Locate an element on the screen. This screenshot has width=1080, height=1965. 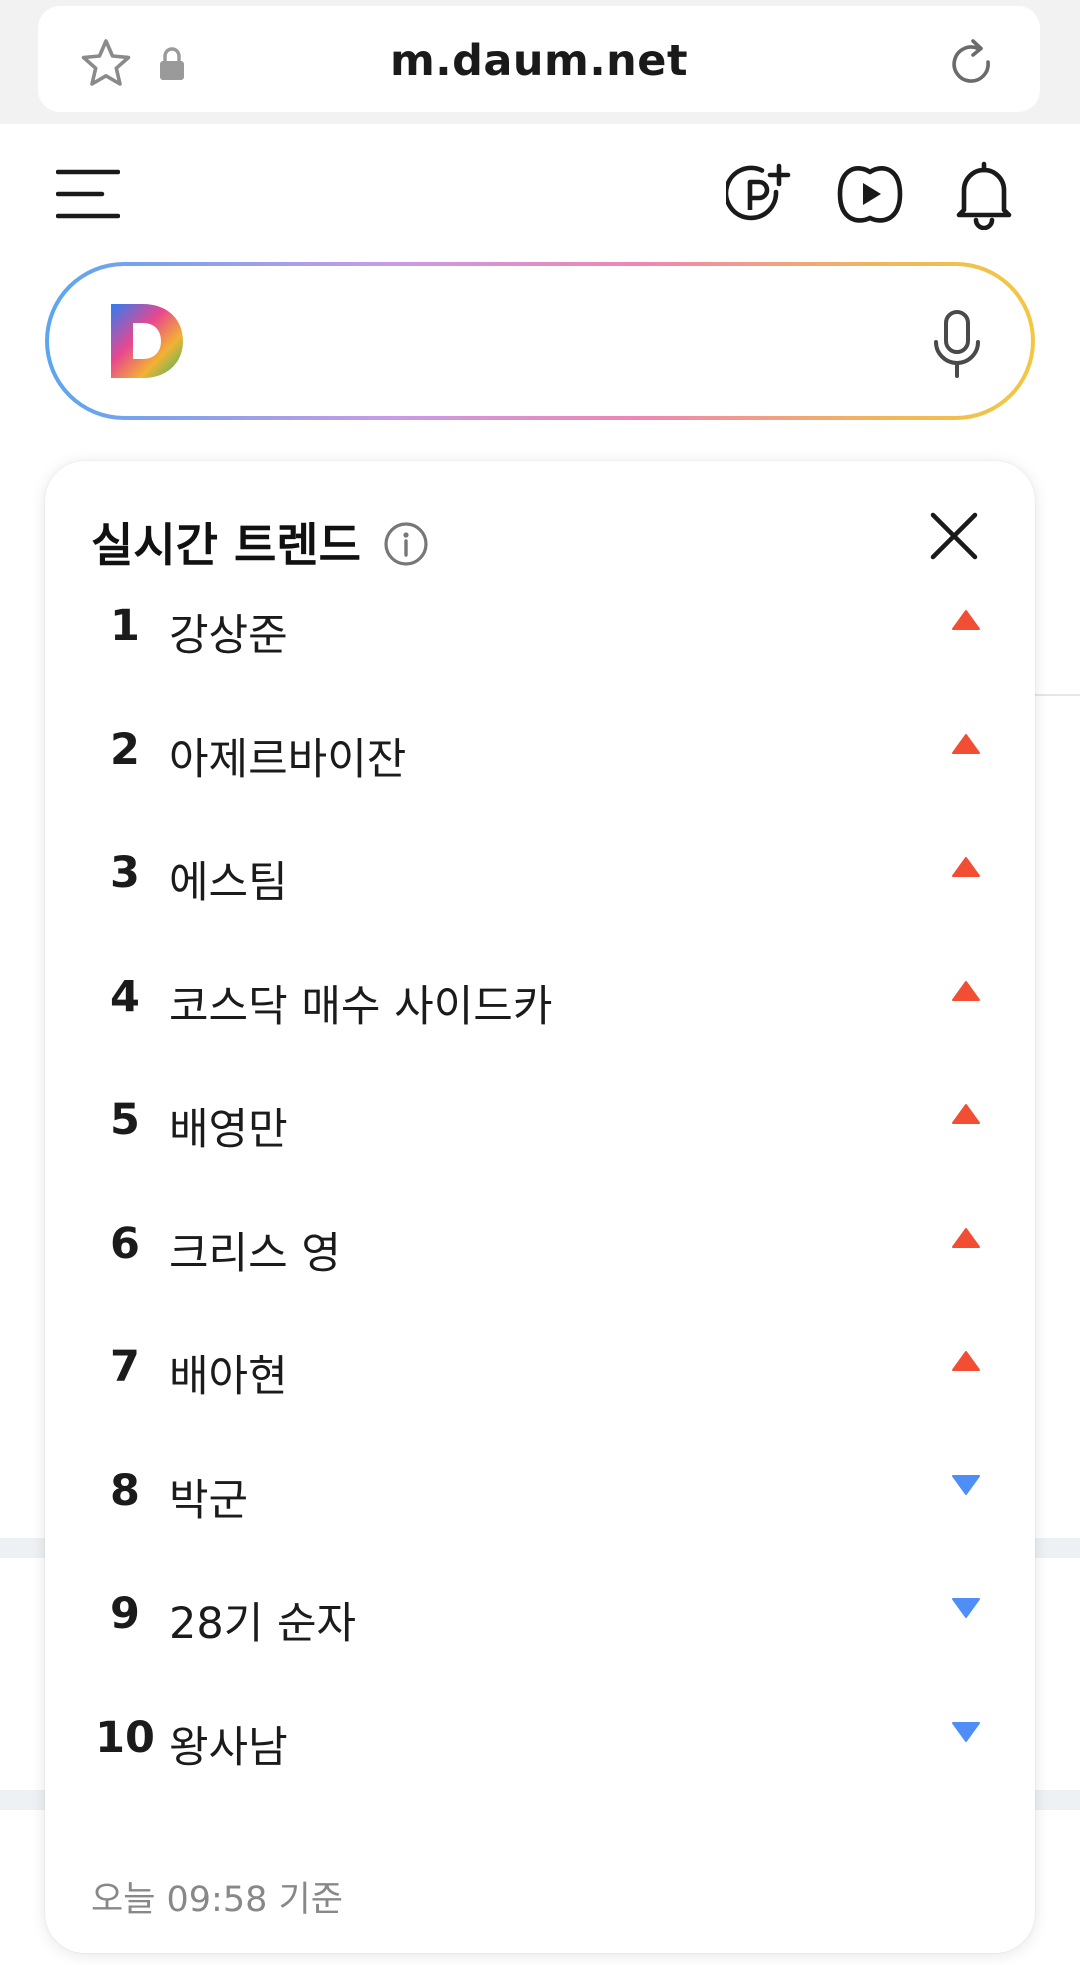
close-icon is located at coordinates (954, 536).